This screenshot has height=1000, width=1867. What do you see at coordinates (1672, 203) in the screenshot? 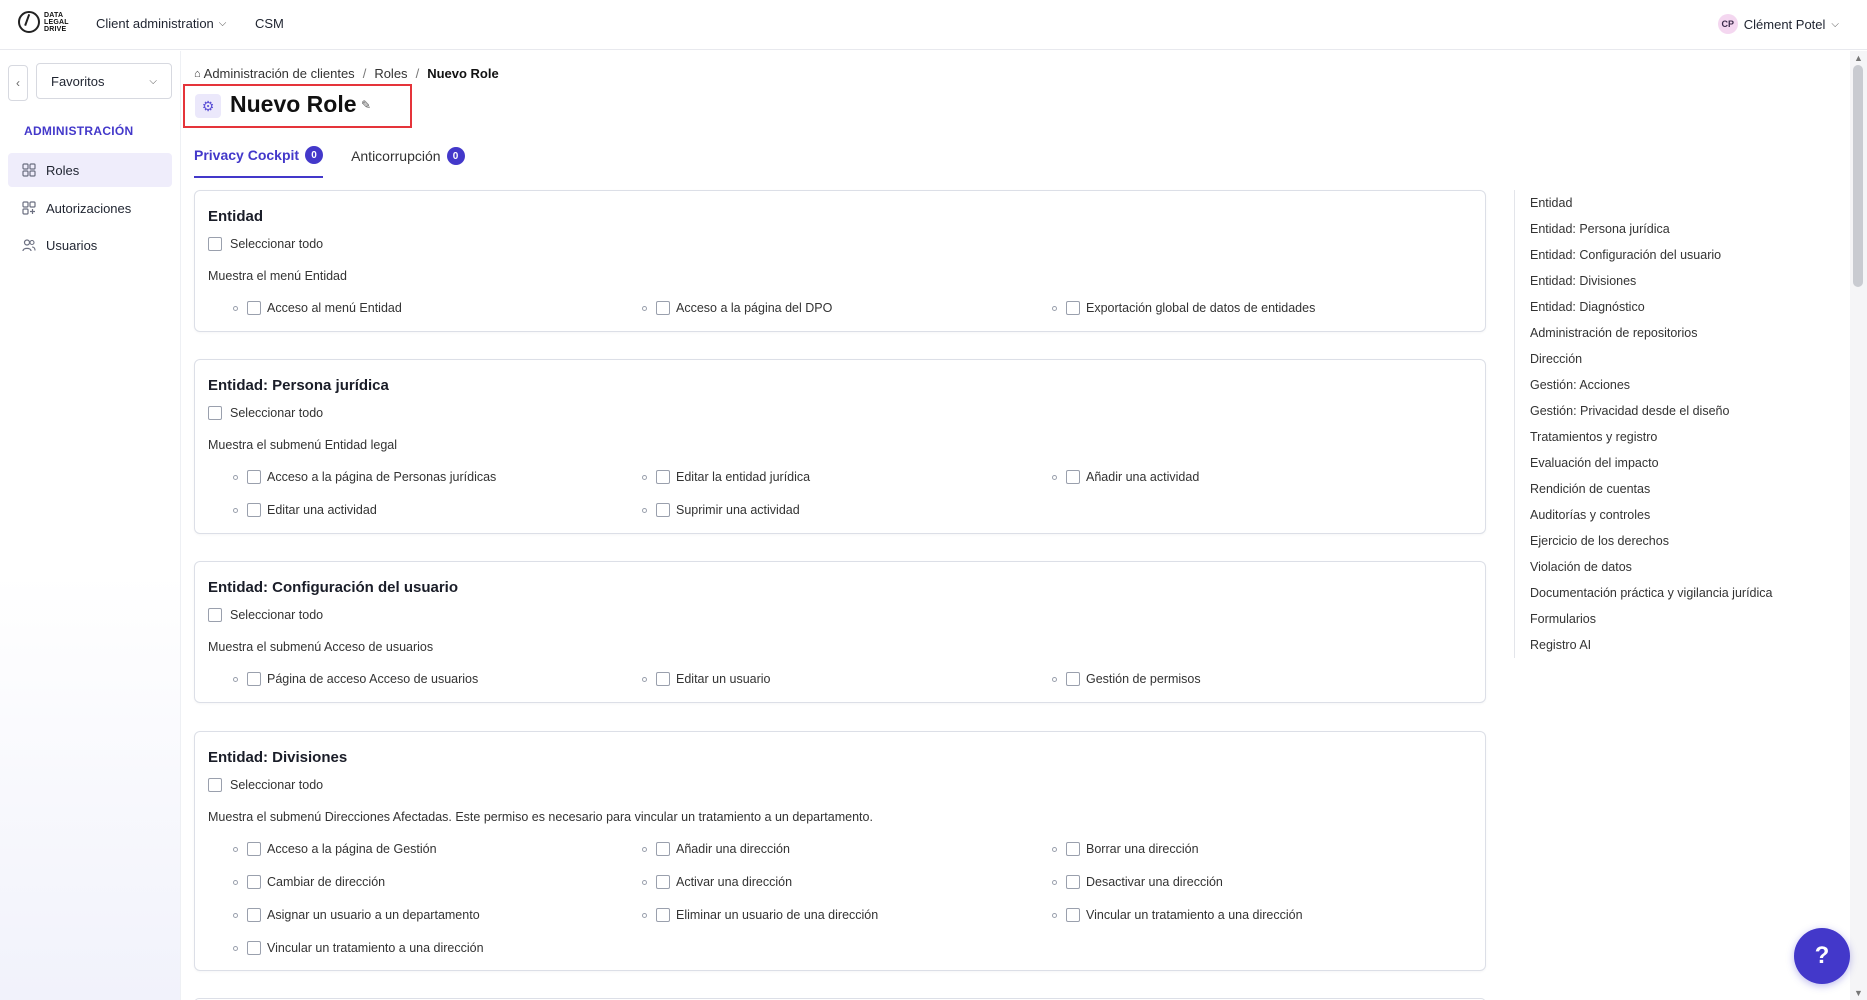
I see `toc-link: Entidad` at bounding box center [1672, 203].